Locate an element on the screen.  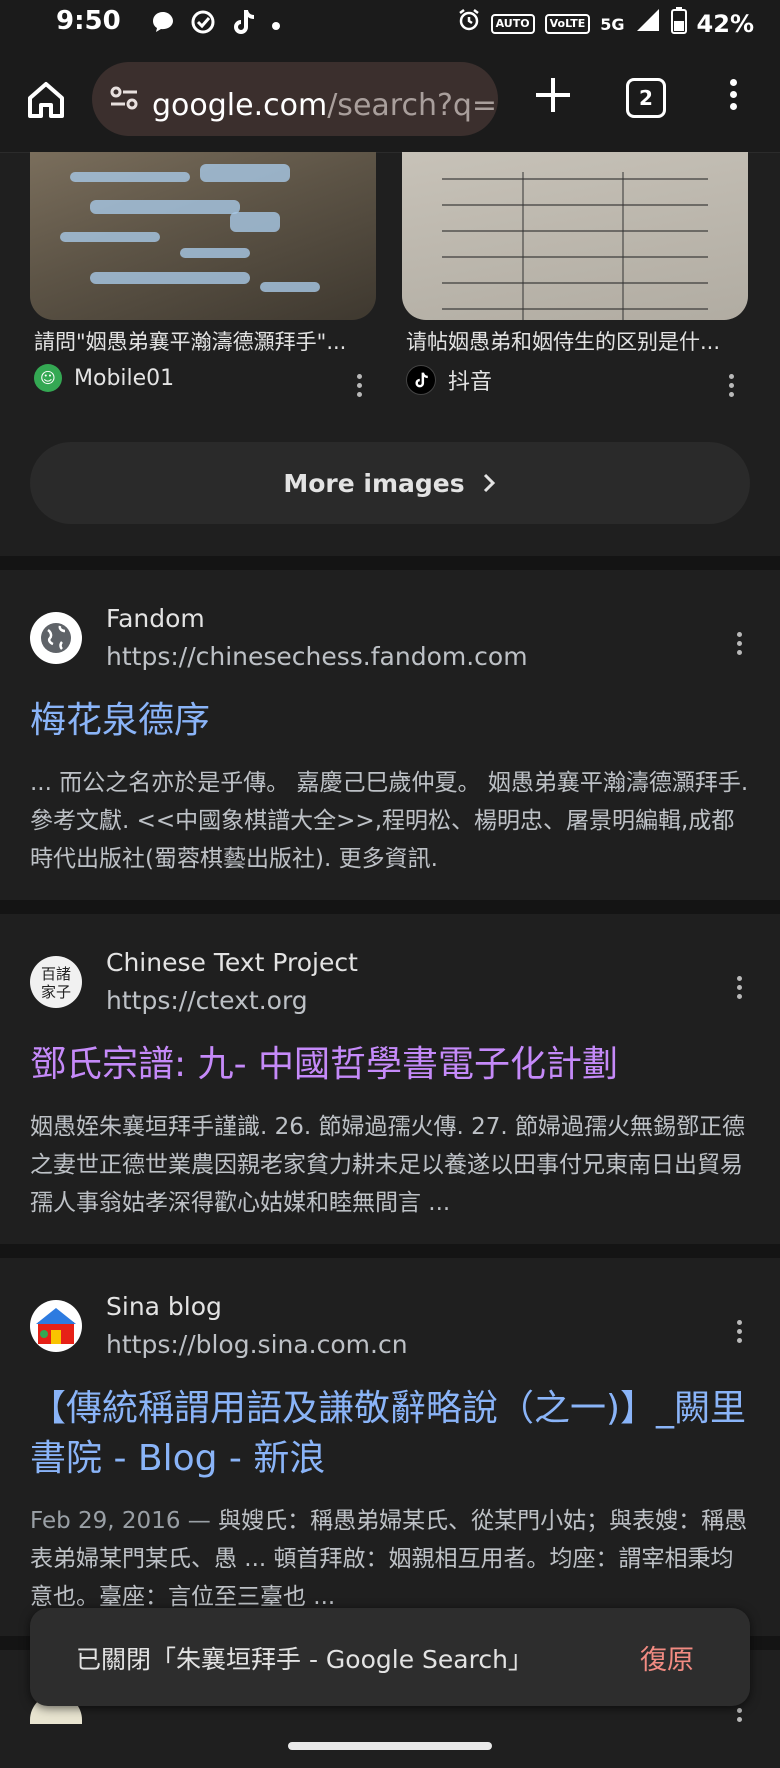
site-url: https://blog.sina.com.cn is located at coordinates (257, 1344).